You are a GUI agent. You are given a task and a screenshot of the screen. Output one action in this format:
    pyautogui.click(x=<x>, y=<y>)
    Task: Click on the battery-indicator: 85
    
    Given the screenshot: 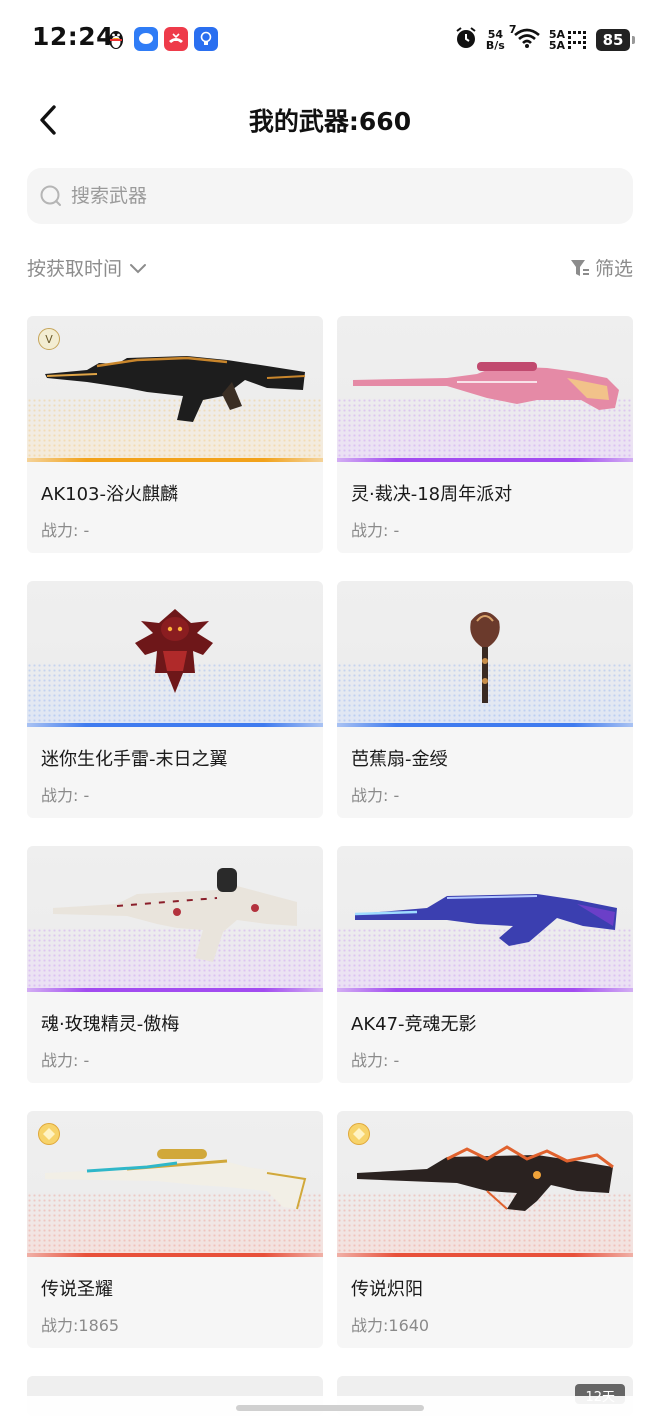 What is the action you would take?
    pyautogui.click(x=615, y=40)
    